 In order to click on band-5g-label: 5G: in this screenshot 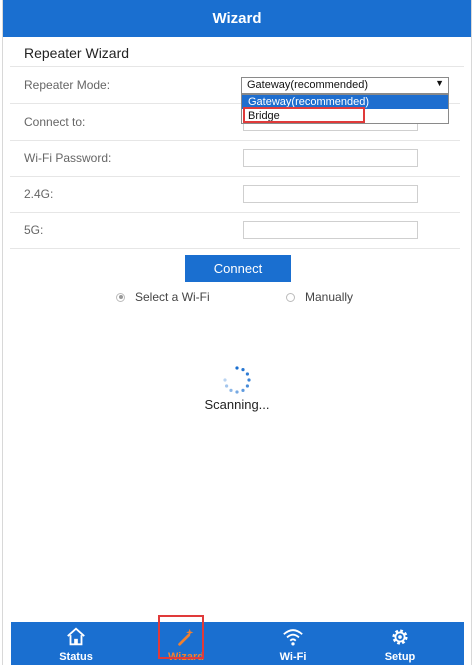, I will do `click(34, 230)`.